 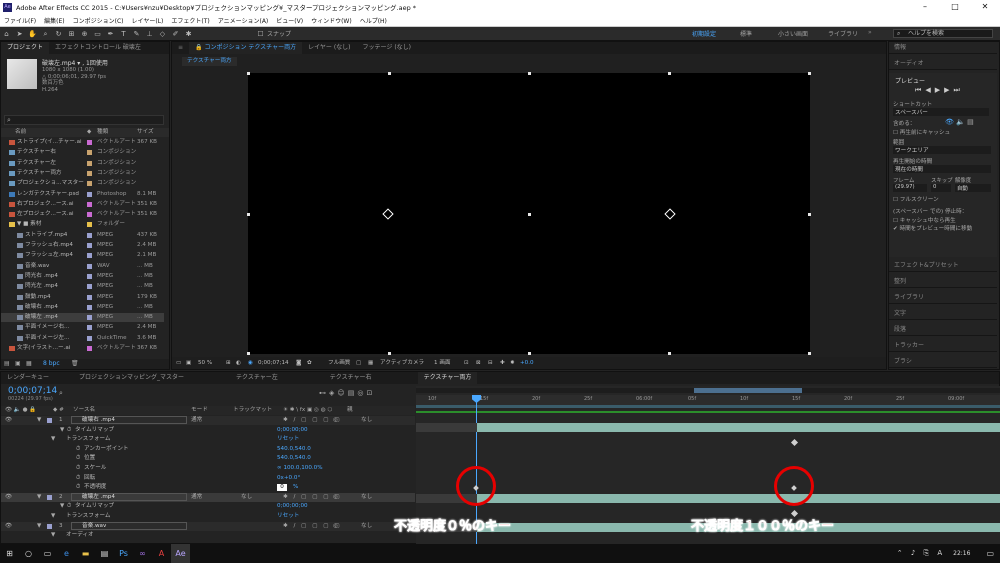 I want to click on exposure-icon: ✚, so click(x=502, y=363).